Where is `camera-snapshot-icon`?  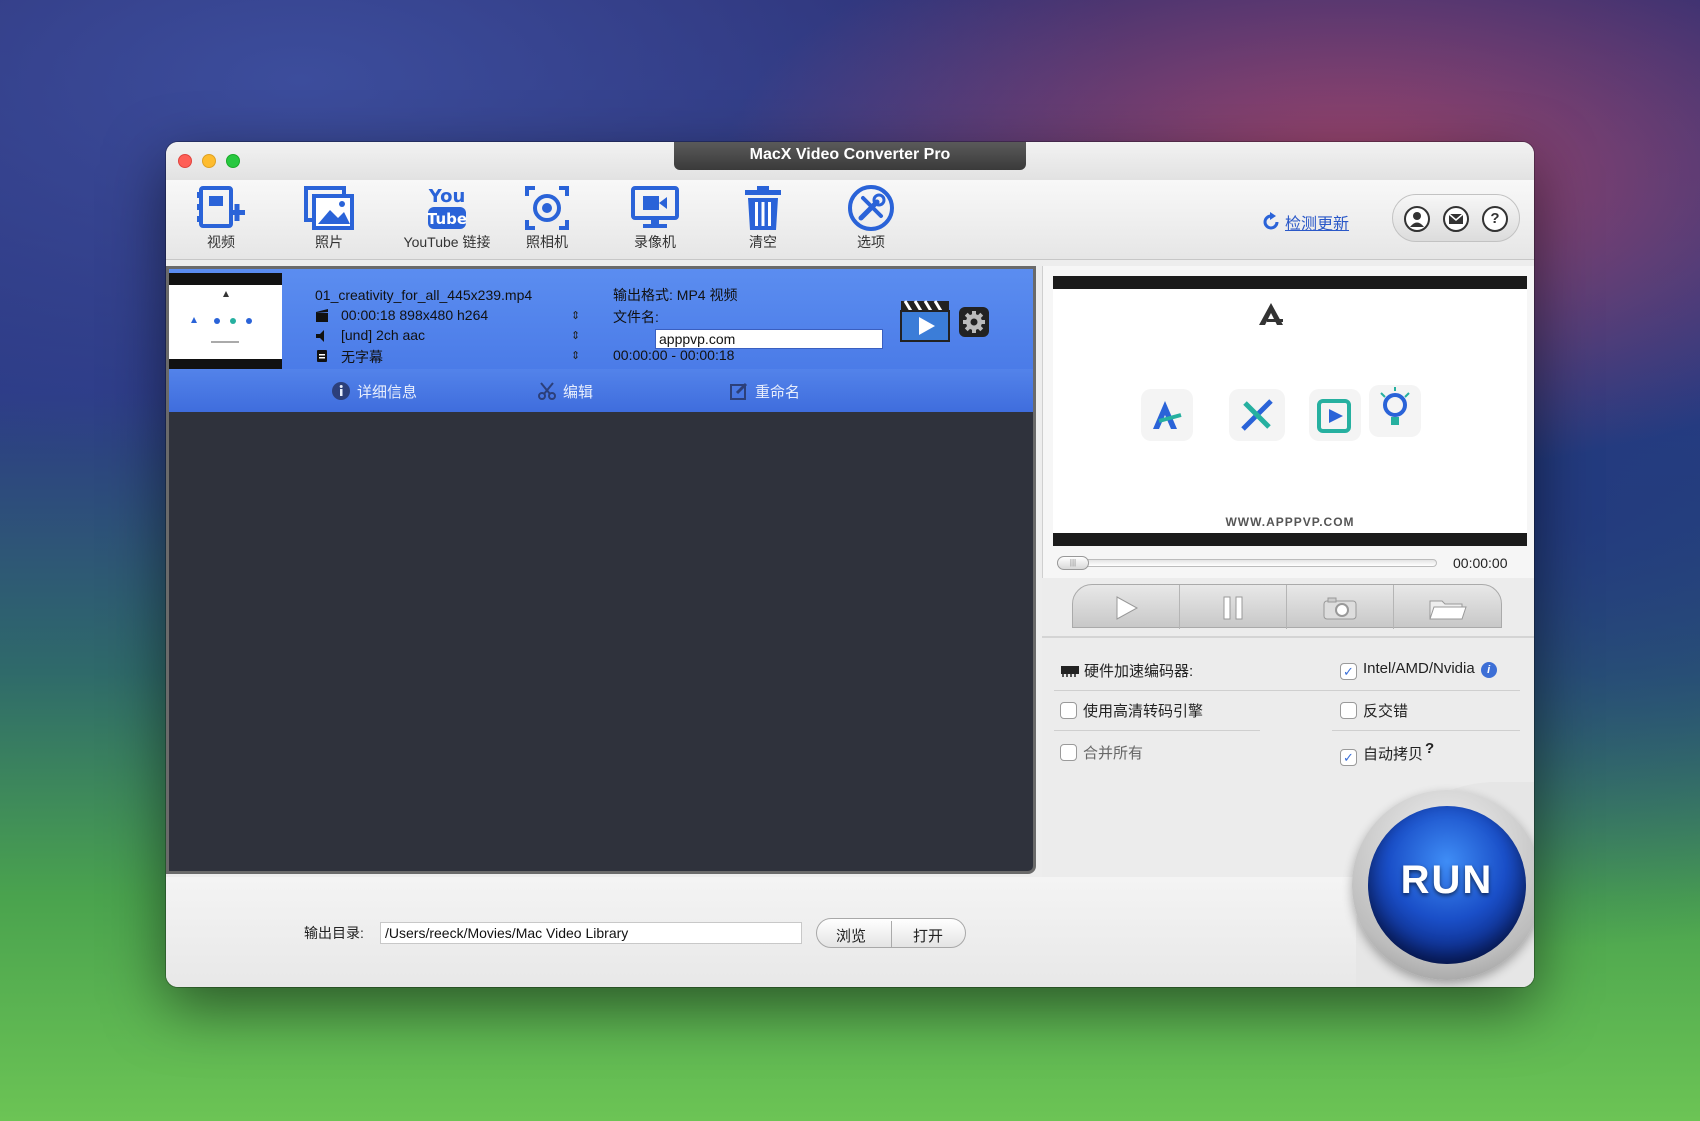
camera-snapshot-icon is located at coordinates (1340, 608).